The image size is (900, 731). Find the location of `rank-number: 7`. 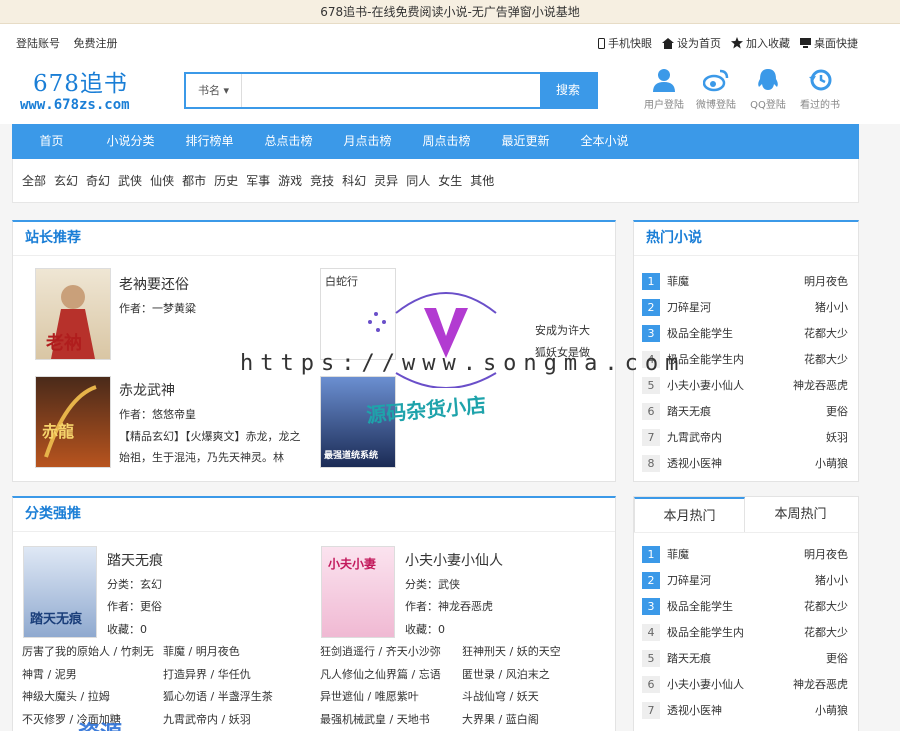

rank-number: 7 is located at coordinates (651, 437).